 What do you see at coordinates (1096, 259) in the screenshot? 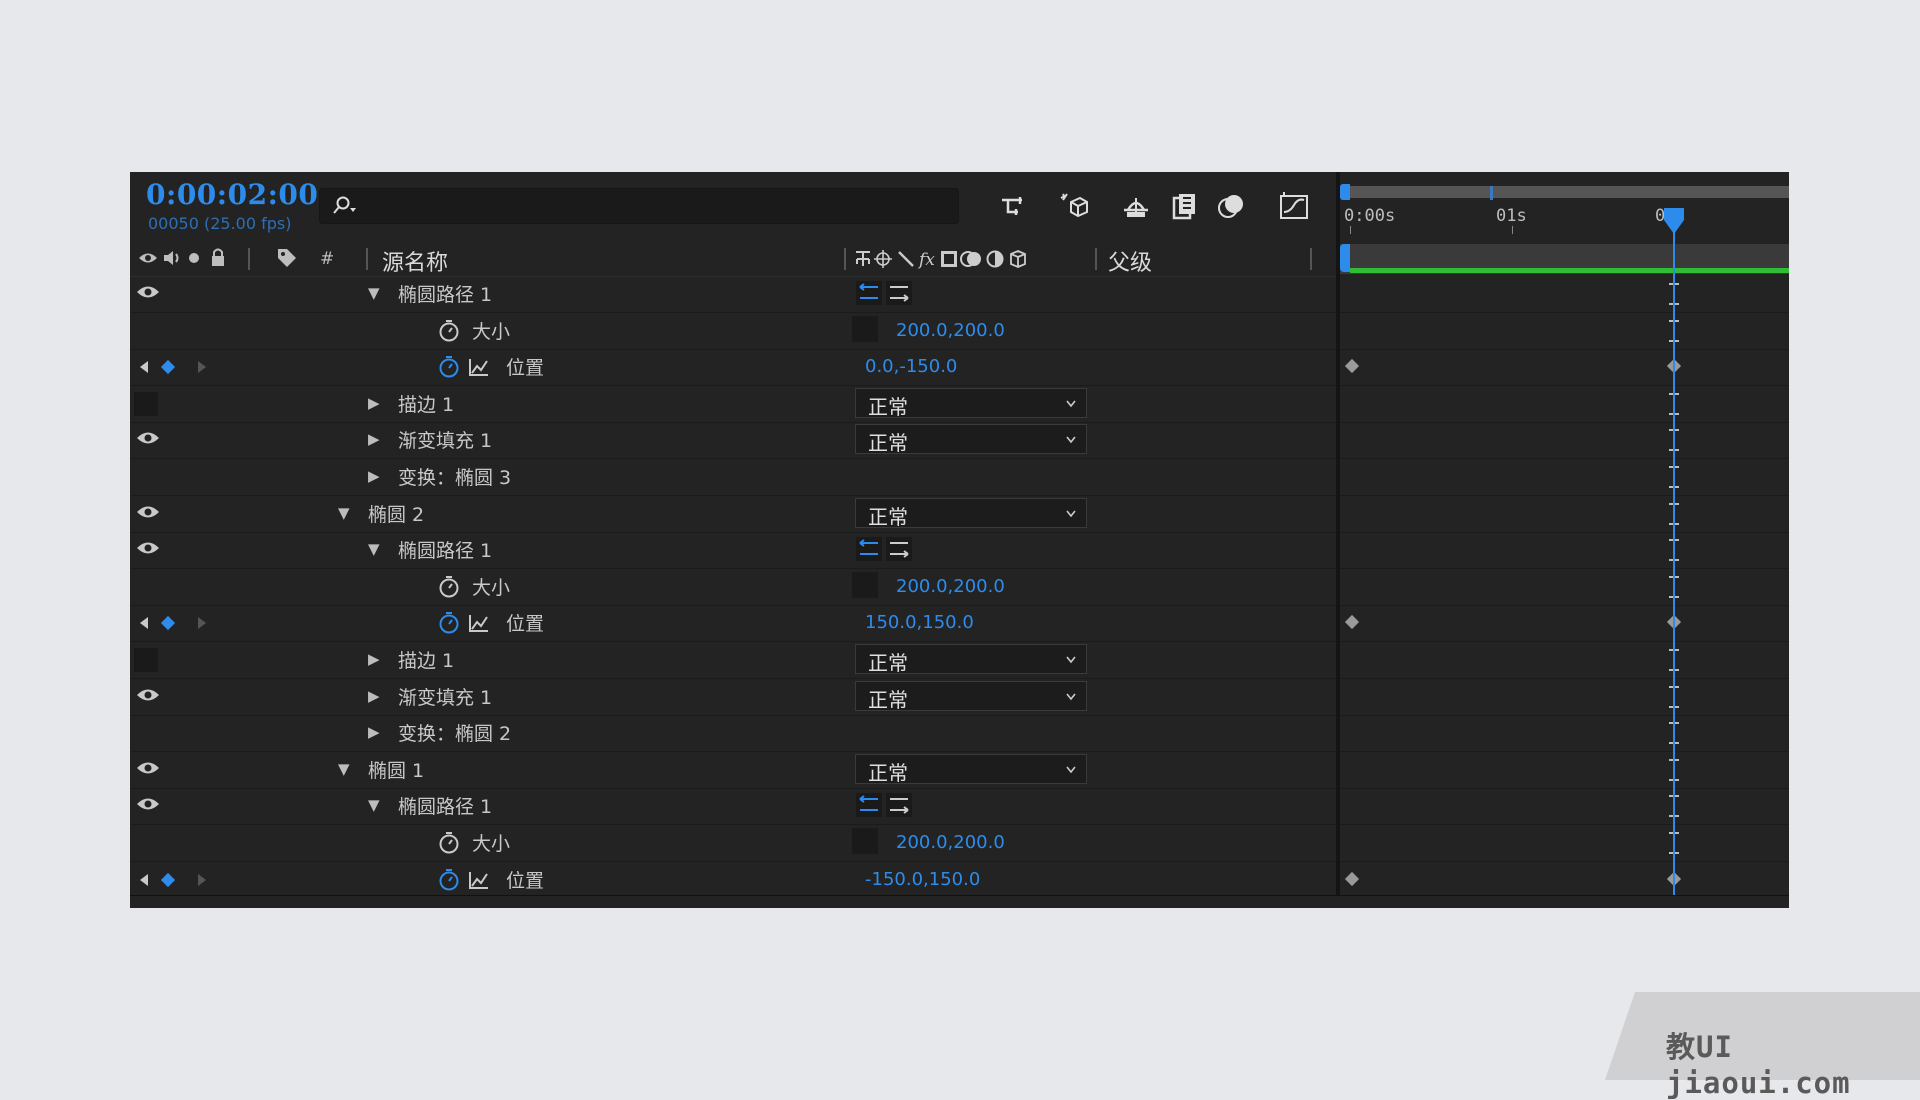
I see `header-divider` at bounding box center [1096, 259].